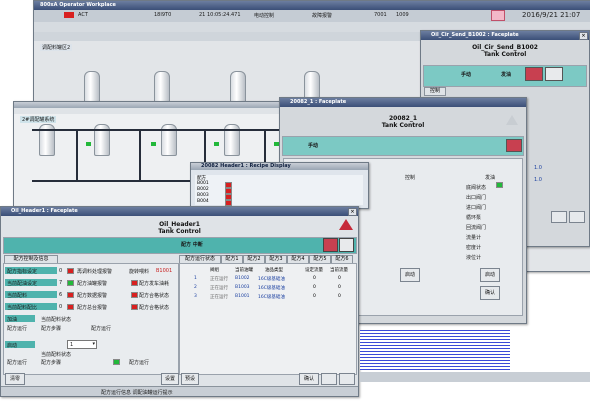 The image size is (590, 403). I want to click on recipe-display-titlebar: 20082 Header1 : Recipe Display, so click(279, 166).